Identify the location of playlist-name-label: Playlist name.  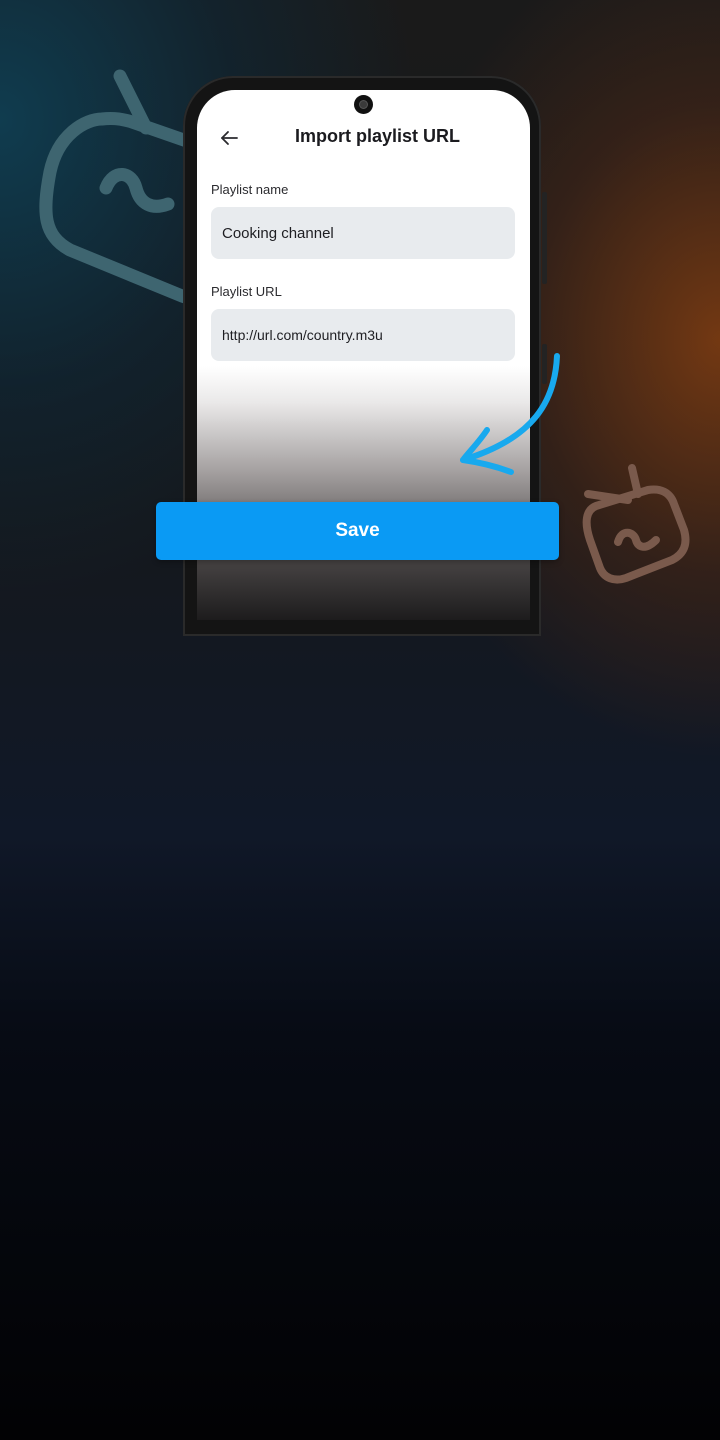
(250, 189).